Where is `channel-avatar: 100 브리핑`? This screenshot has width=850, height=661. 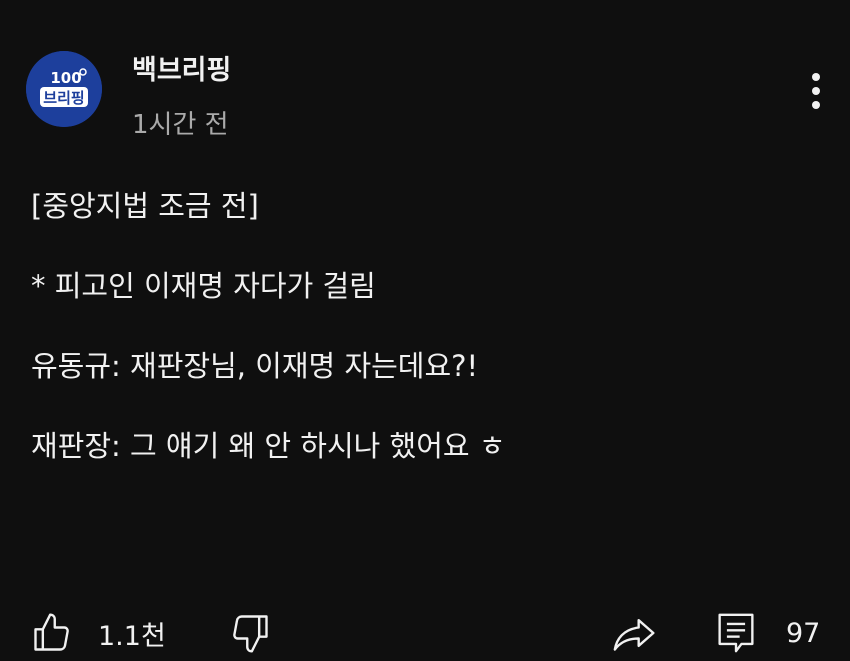
channel-avatar: 100 브리핑 is located at coordinates (64, 89).